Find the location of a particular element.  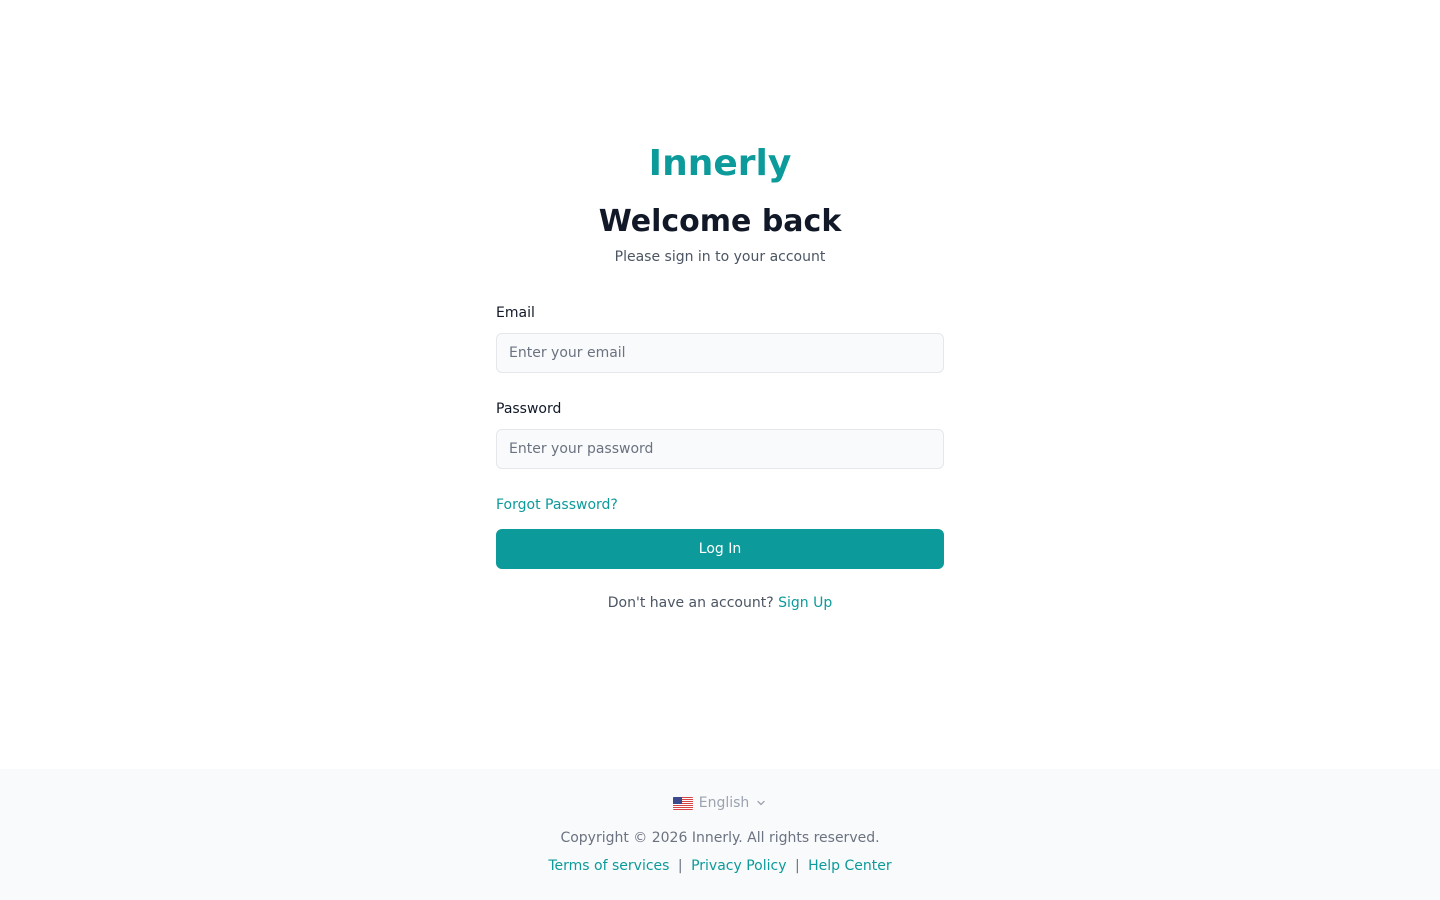

login-button: Log In is located at coordinates (720, 549).